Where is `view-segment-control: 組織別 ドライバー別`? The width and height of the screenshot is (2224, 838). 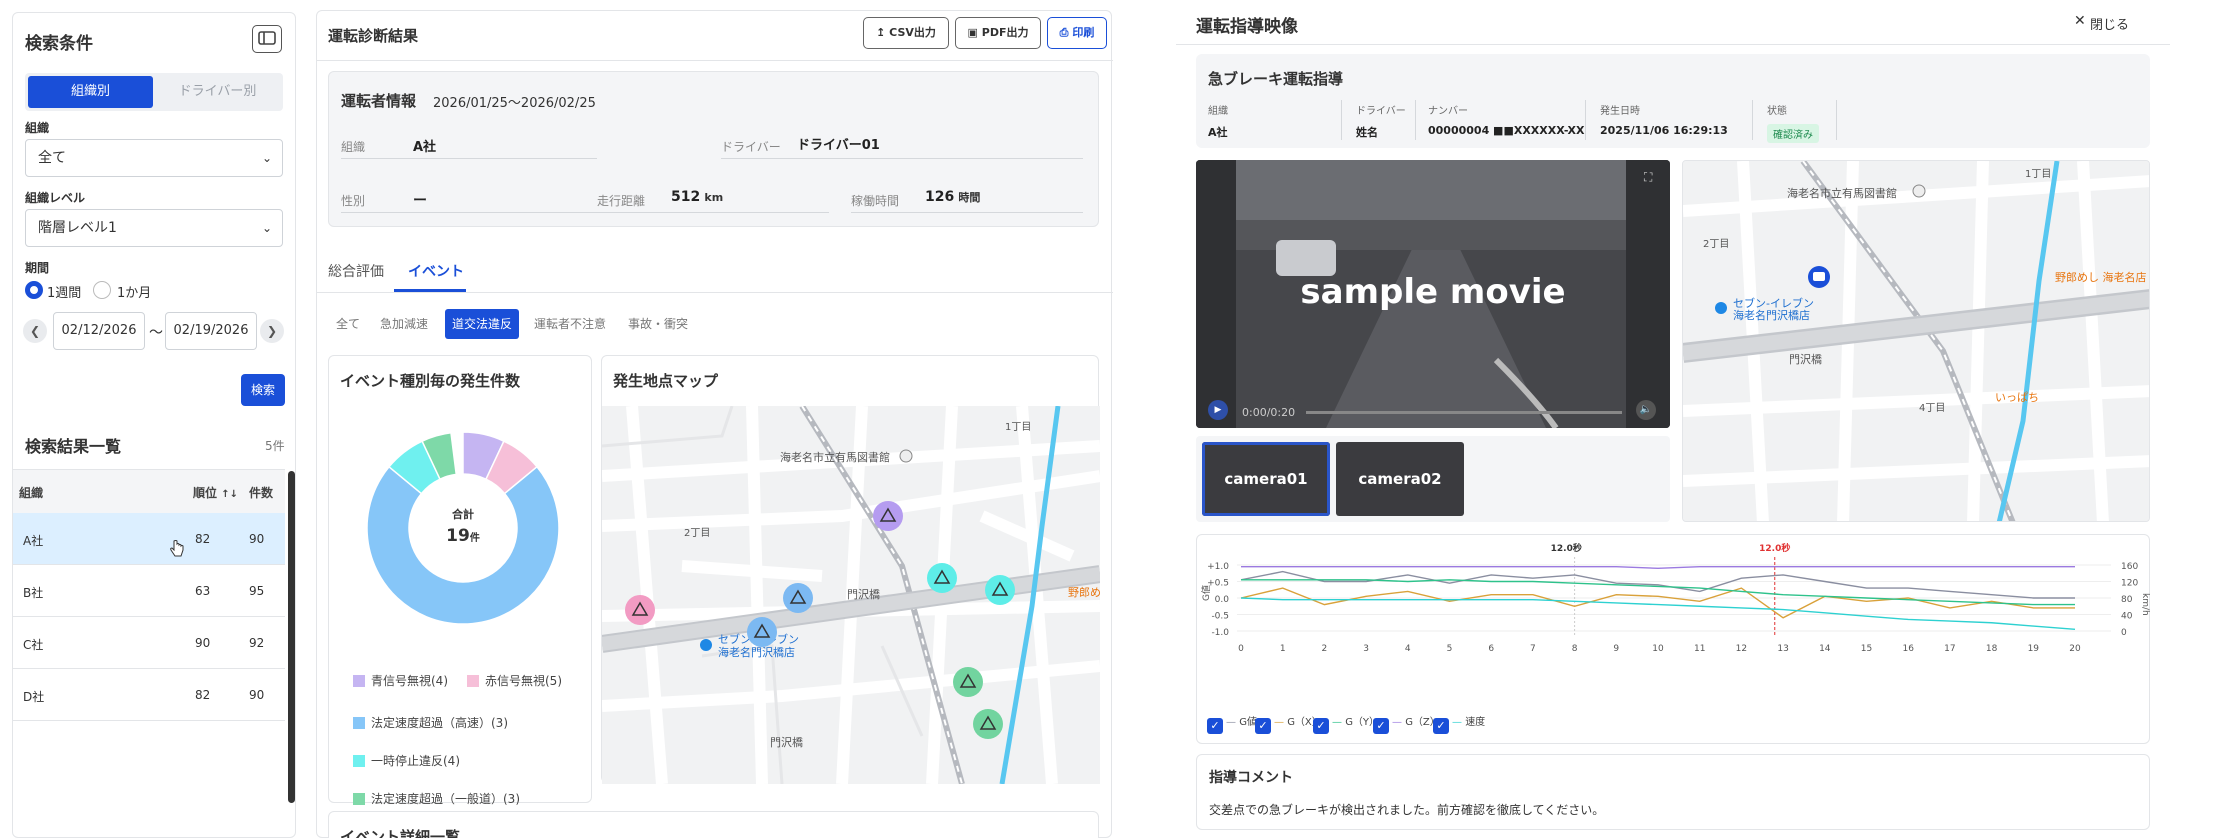
view-segment-control: 組織別 ドライバー別 is located at coordinates (154, 92).